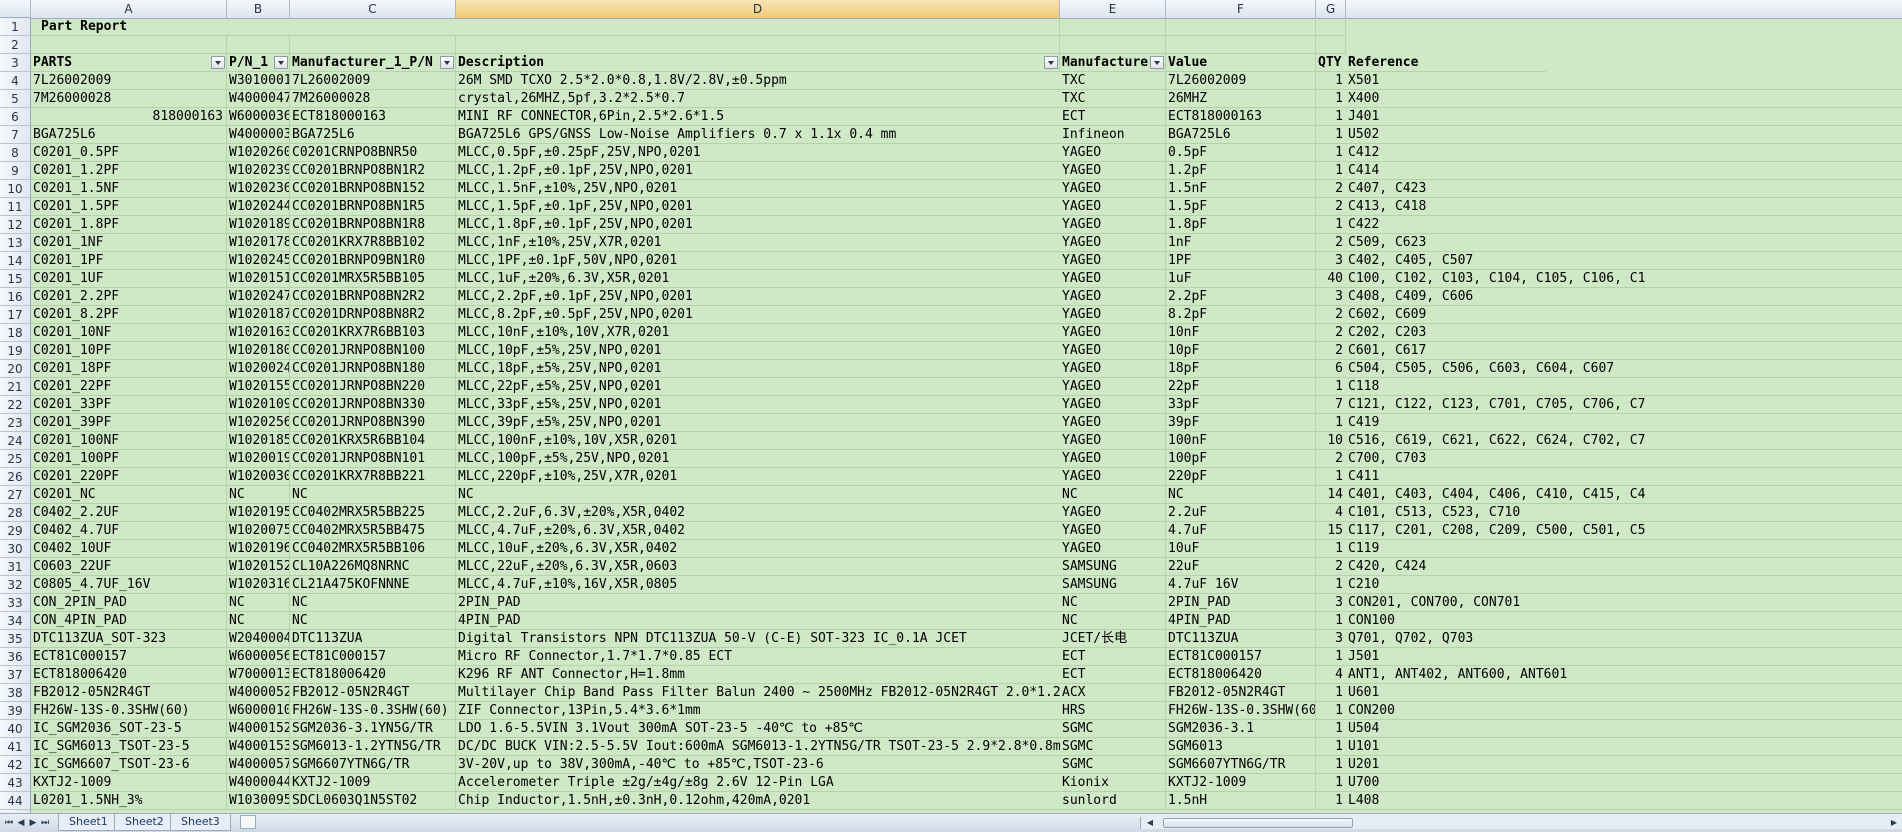 This screenshot has width=1902, height=832. I want to click on filter-dropdown-icon, so click(1157, 62).